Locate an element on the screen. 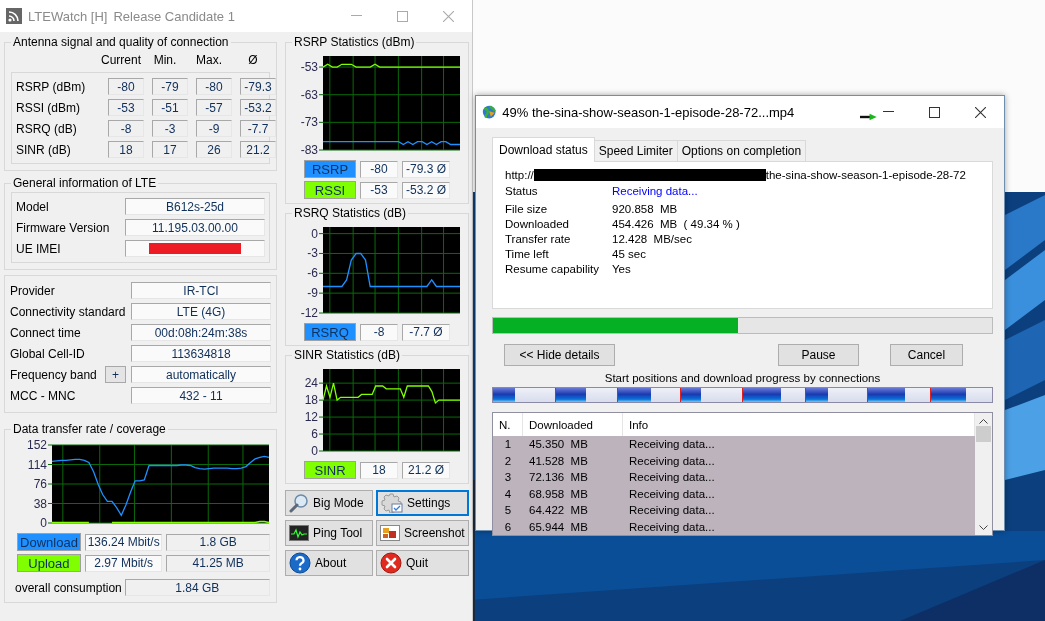  row-label: overall consumption is located at coordinates (68, 587).